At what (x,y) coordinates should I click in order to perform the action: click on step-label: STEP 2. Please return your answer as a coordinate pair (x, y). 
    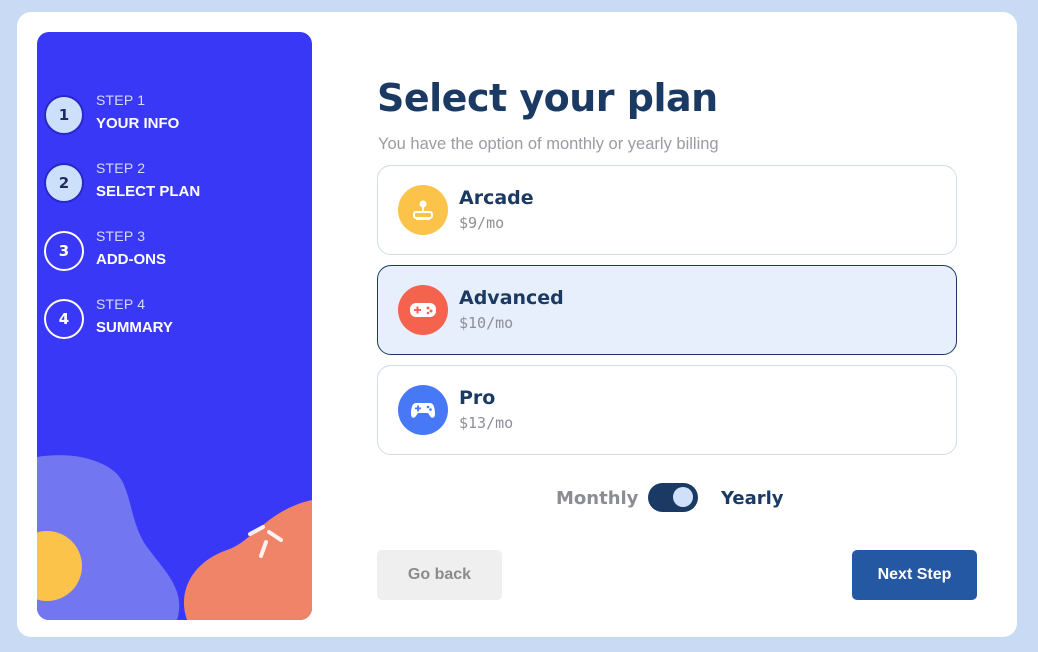
    Looking at the image, I should click on (121, 168).